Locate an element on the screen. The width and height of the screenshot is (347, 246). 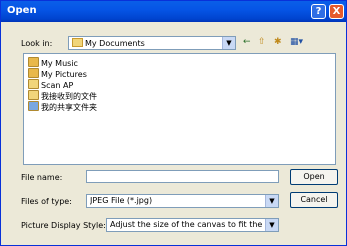
views-menu-icon: ▦▾ is located at coordinates (296, 42).